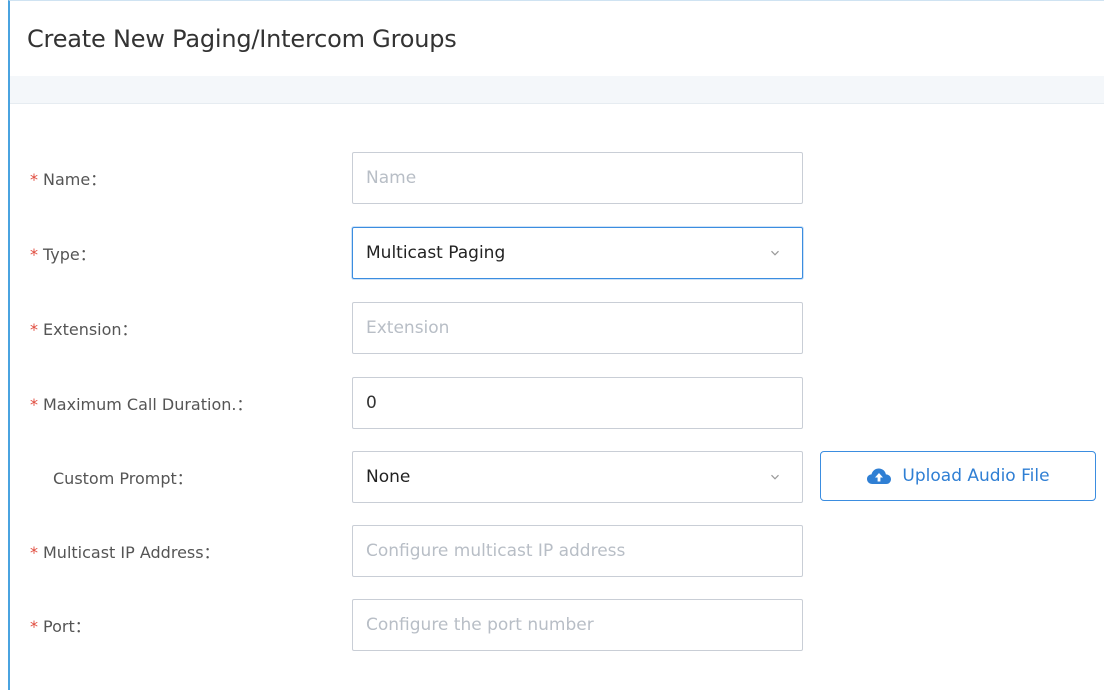 The image size is (1104, 690). I want to click on type-select-value: Multicast Paging, so click(436, 253).